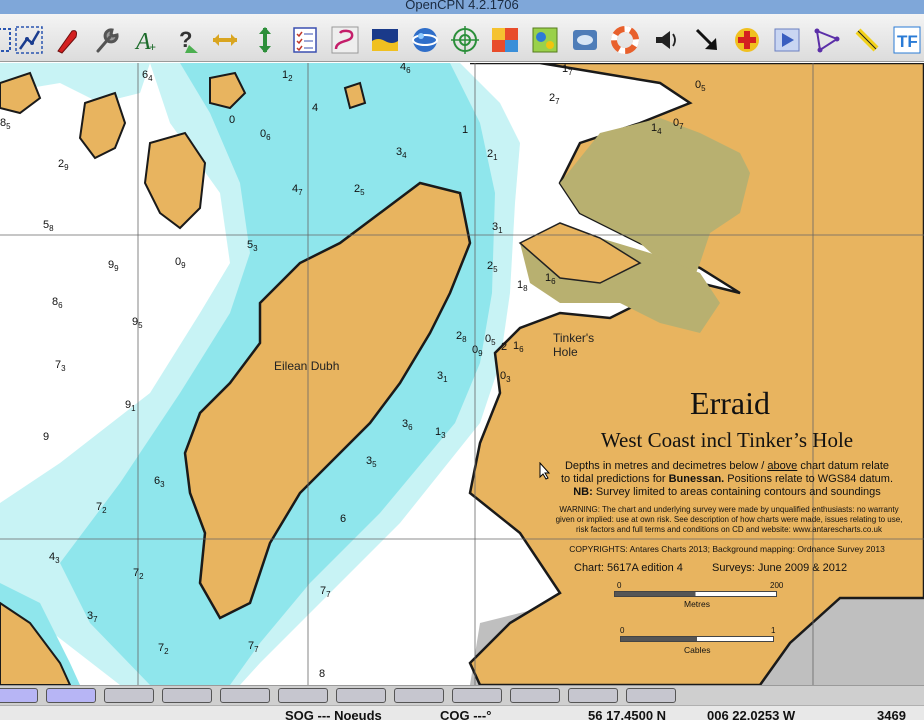 This screenshot has width=924, height=720. I want to click on play-button, so click(787, 40).